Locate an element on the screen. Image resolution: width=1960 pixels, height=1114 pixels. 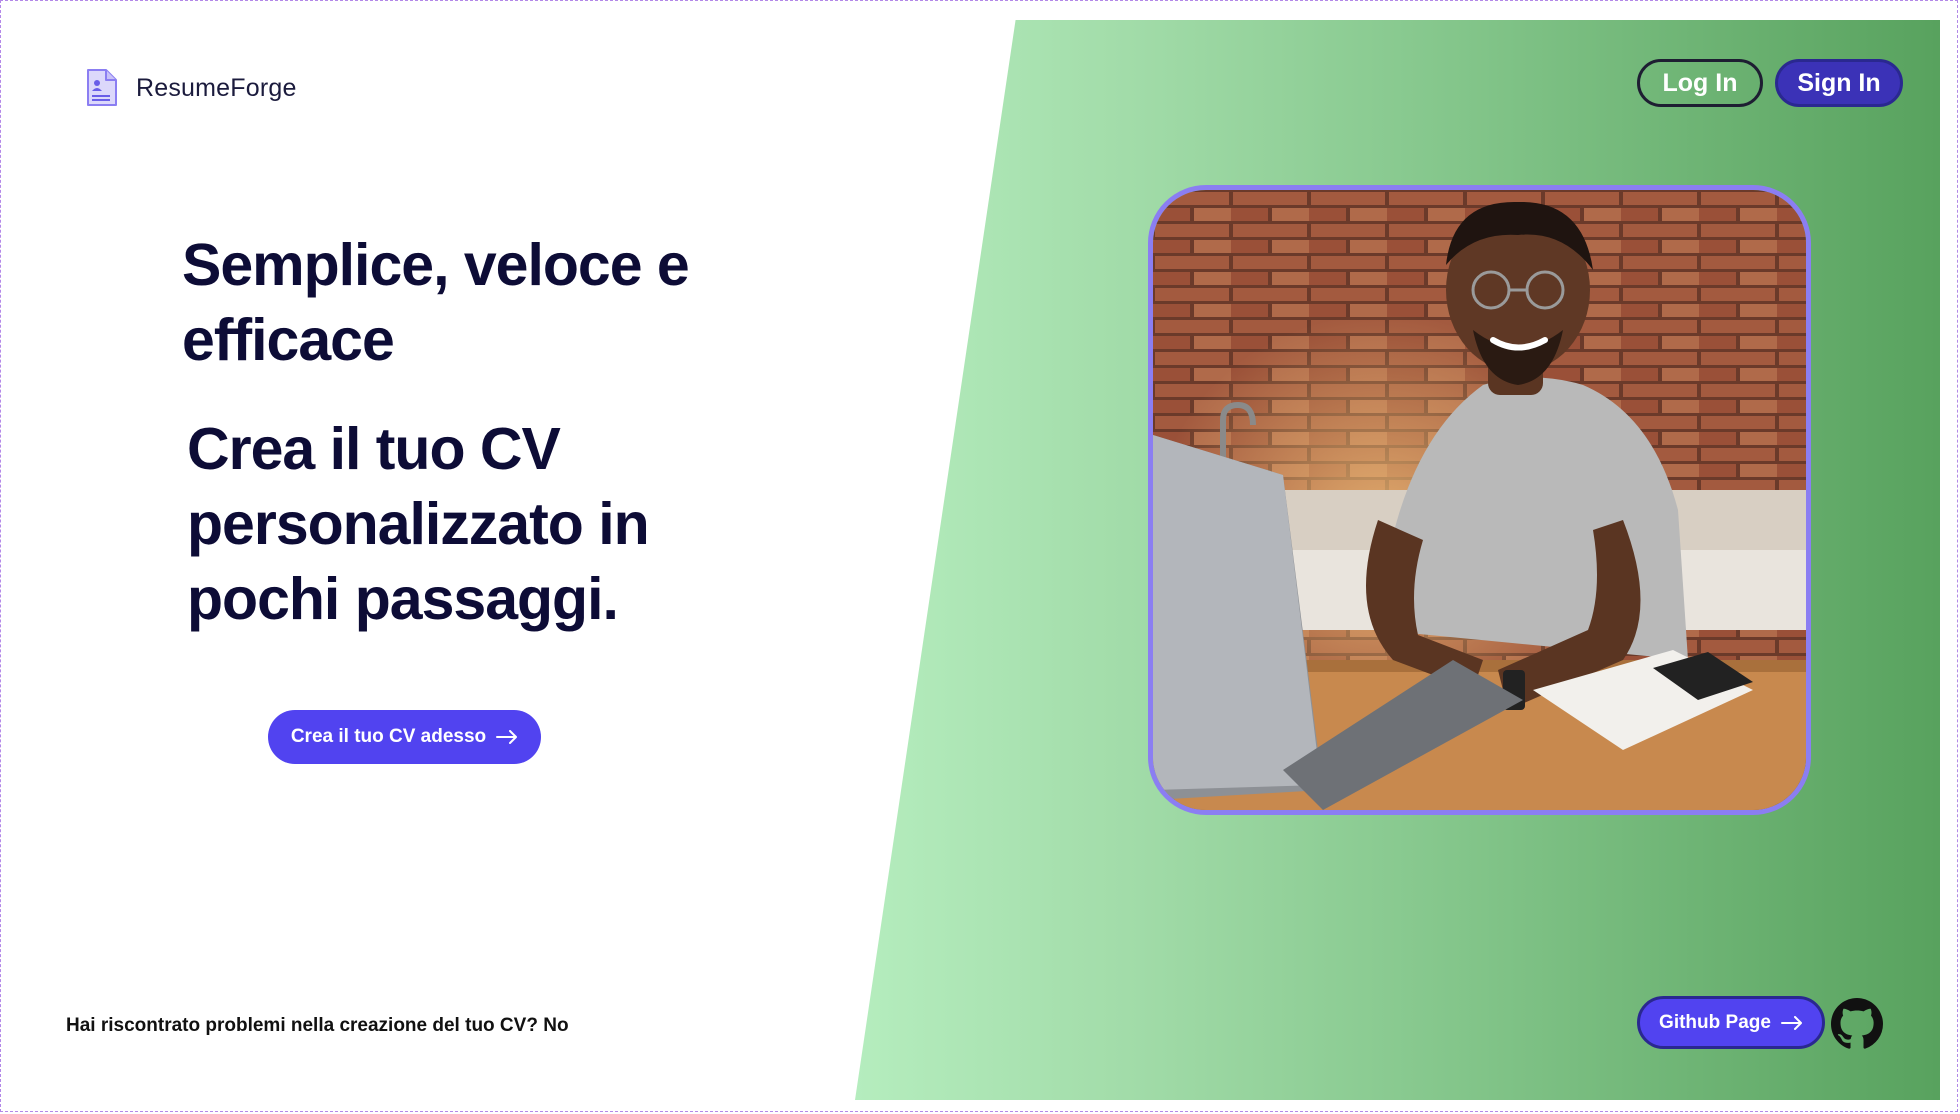
help-answer-link: No is located at coordinates (555, 1025).